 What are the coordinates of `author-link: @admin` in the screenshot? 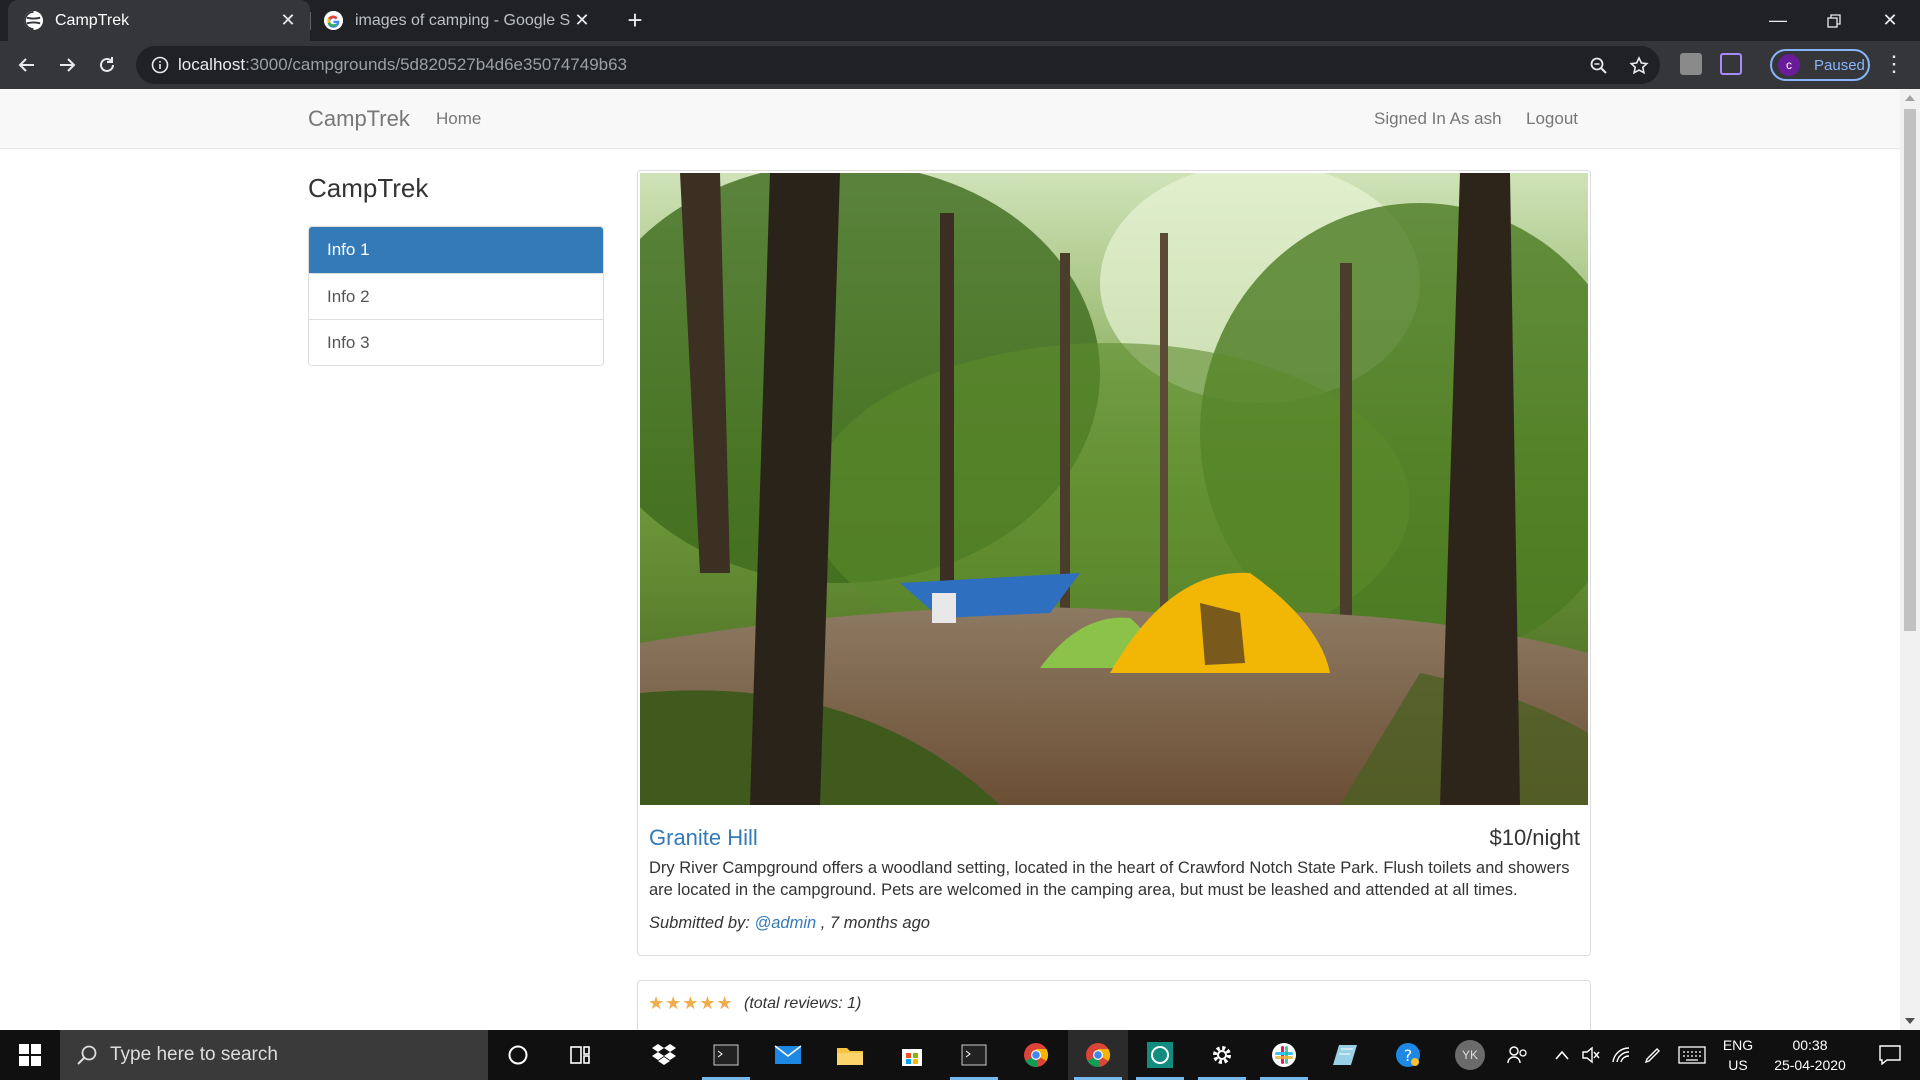 It's located at (785, 923).